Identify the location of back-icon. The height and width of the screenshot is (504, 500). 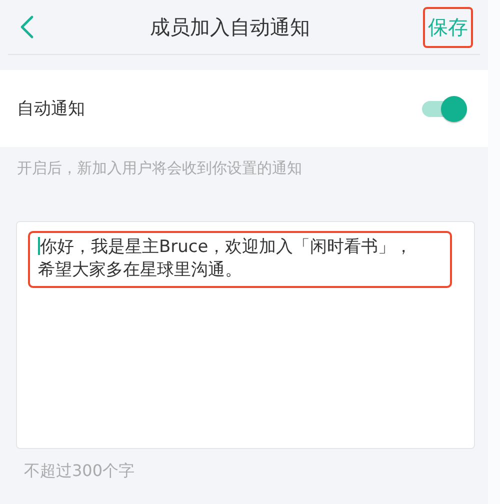
(27, 27).